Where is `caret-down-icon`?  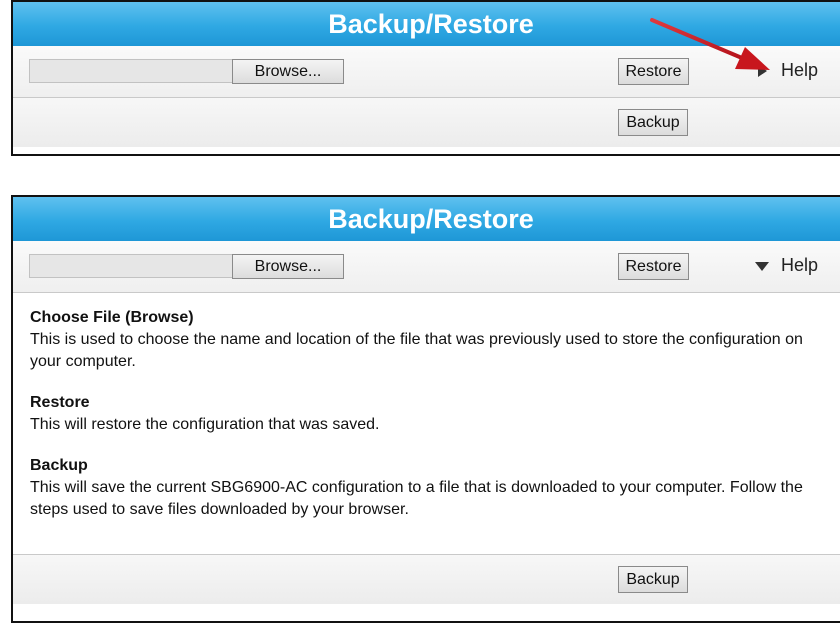
caret-down-icon is located at coordinates (762, 266).